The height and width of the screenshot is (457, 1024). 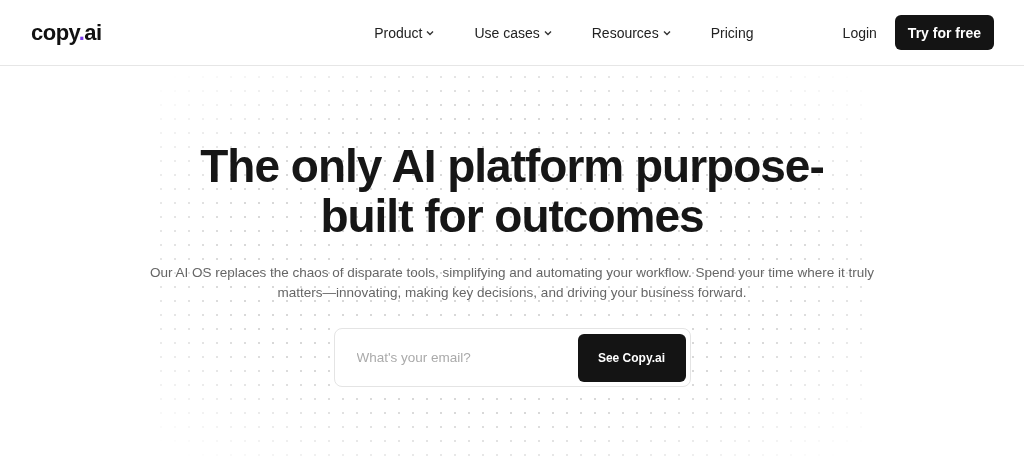 I want to click on nav-link: Use cases, so click(x=513, y=32).